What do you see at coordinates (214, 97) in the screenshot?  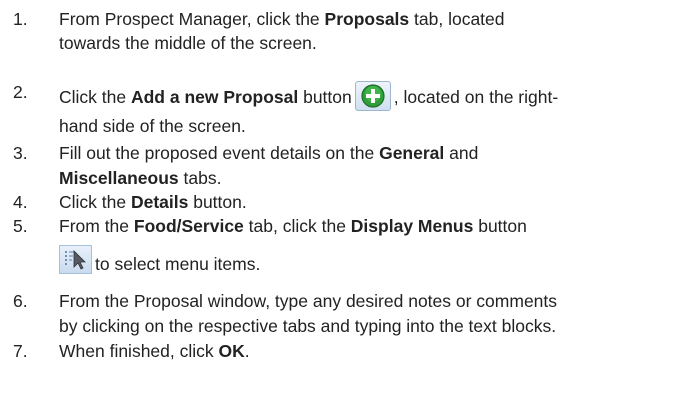 I see `add-proposal-label: Add a new Proposal` at bounding box center [214, 97].